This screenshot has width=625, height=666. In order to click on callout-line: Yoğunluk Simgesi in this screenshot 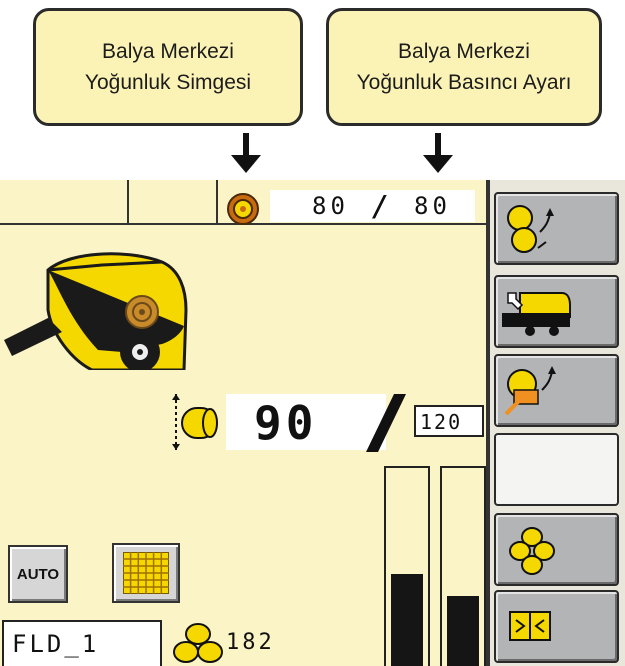, I will do `click(168, 82)`.